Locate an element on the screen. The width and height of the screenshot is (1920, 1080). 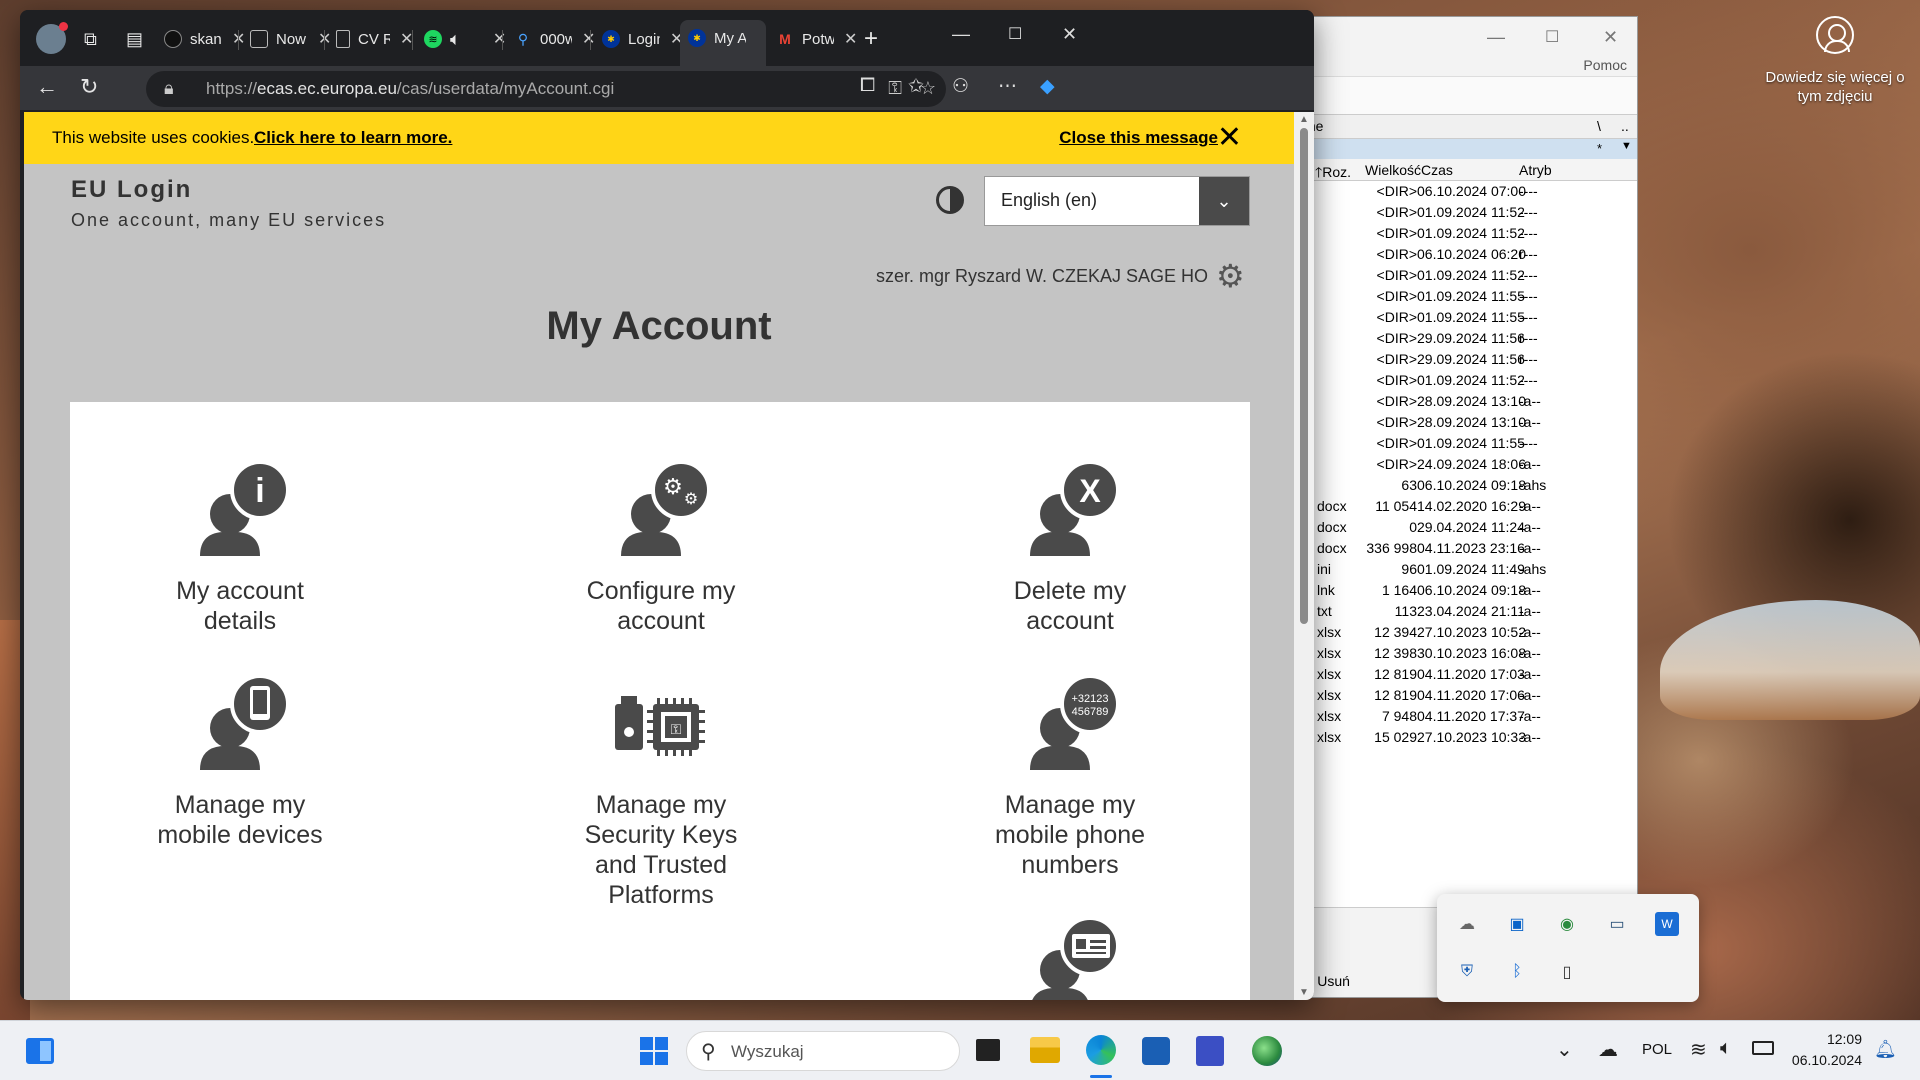
chevron-up-icon: ⌄ is located at coordinates (1564, 1049).